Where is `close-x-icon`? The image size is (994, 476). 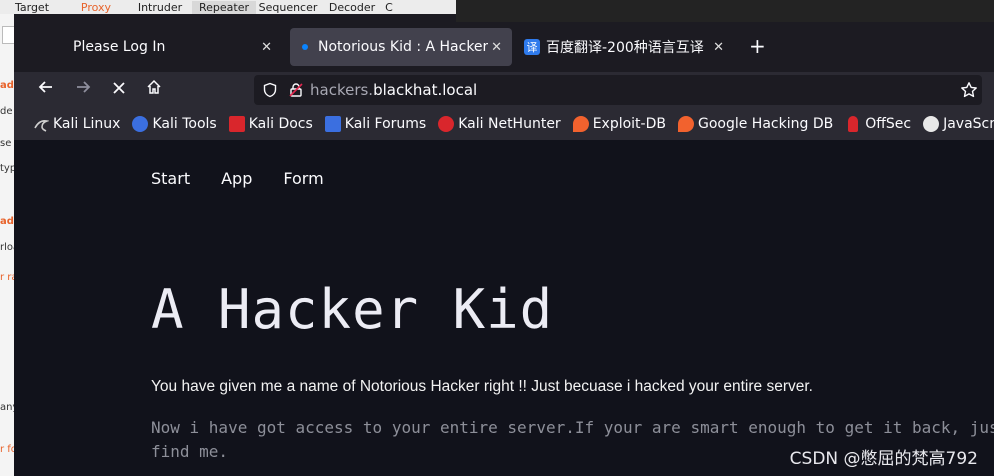 close-x-icon is located at coordinates (119, 88).